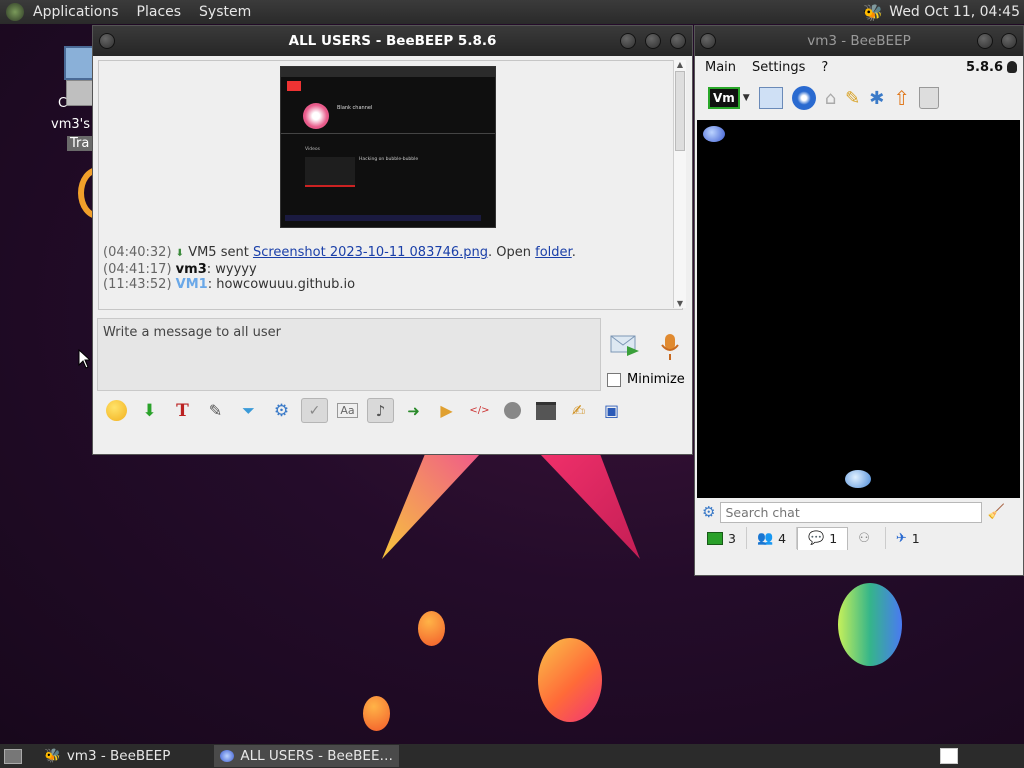  What do you see at coordinates (714, 134) in the screenshot?
I see `group-chat-icon` at bounding box center [714, 134].